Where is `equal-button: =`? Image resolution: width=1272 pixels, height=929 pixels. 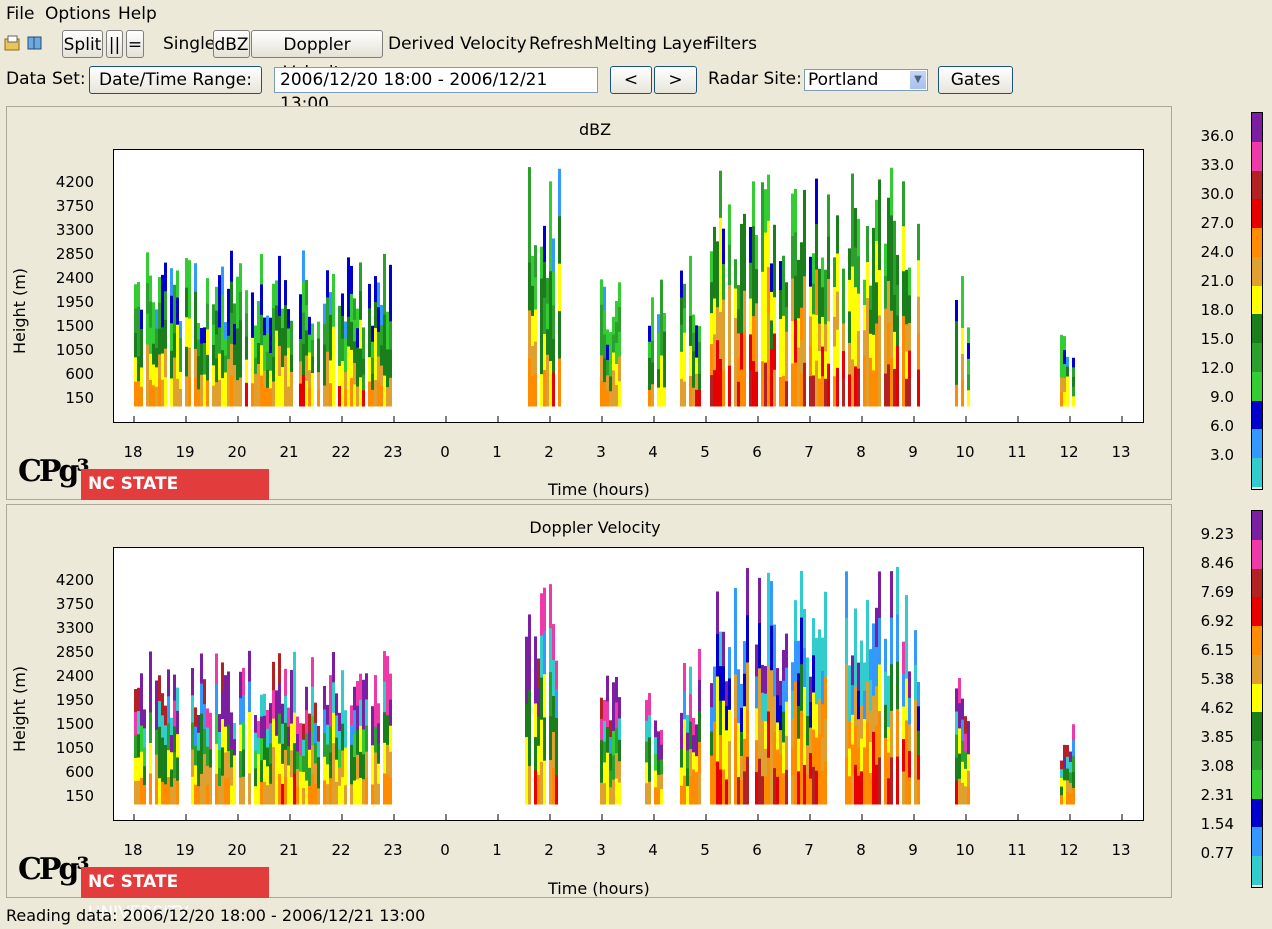 equal-button: = is located at coordinates (135, 44).